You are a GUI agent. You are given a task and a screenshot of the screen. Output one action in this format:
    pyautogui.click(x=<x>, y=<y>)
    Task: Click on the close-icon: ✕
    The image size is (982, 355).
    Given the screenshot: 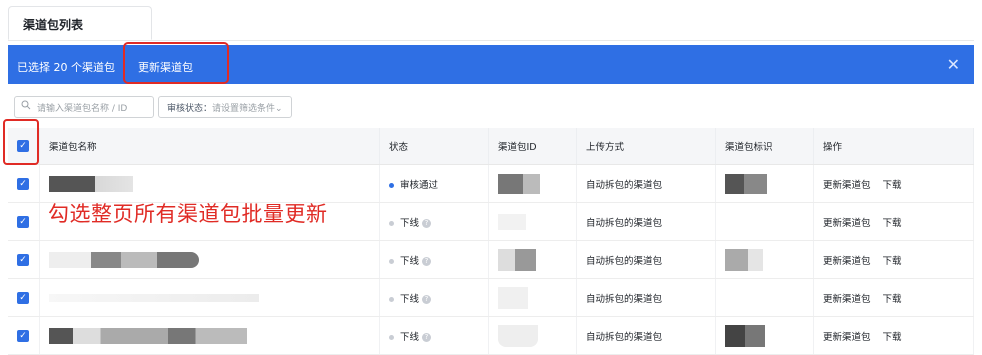 What is the action you would take?
    pyautogui.click(x=953, y=64)
    